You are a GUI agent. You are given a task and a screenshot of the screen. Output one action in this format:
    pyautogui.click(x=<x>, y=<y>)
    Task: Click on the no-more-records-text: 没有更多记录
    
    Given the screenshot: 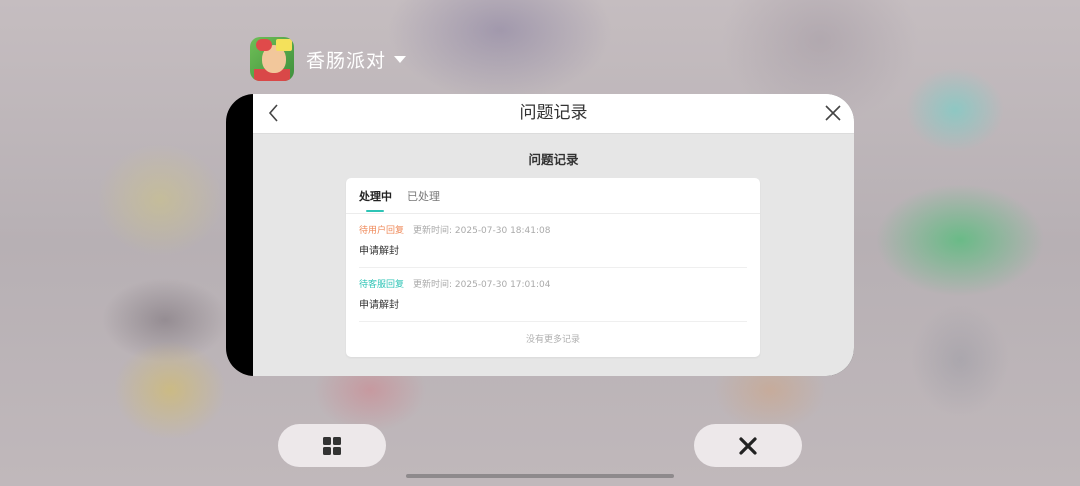 What is the action you would take?
    pyautogui.click(x=552, y=340)
    